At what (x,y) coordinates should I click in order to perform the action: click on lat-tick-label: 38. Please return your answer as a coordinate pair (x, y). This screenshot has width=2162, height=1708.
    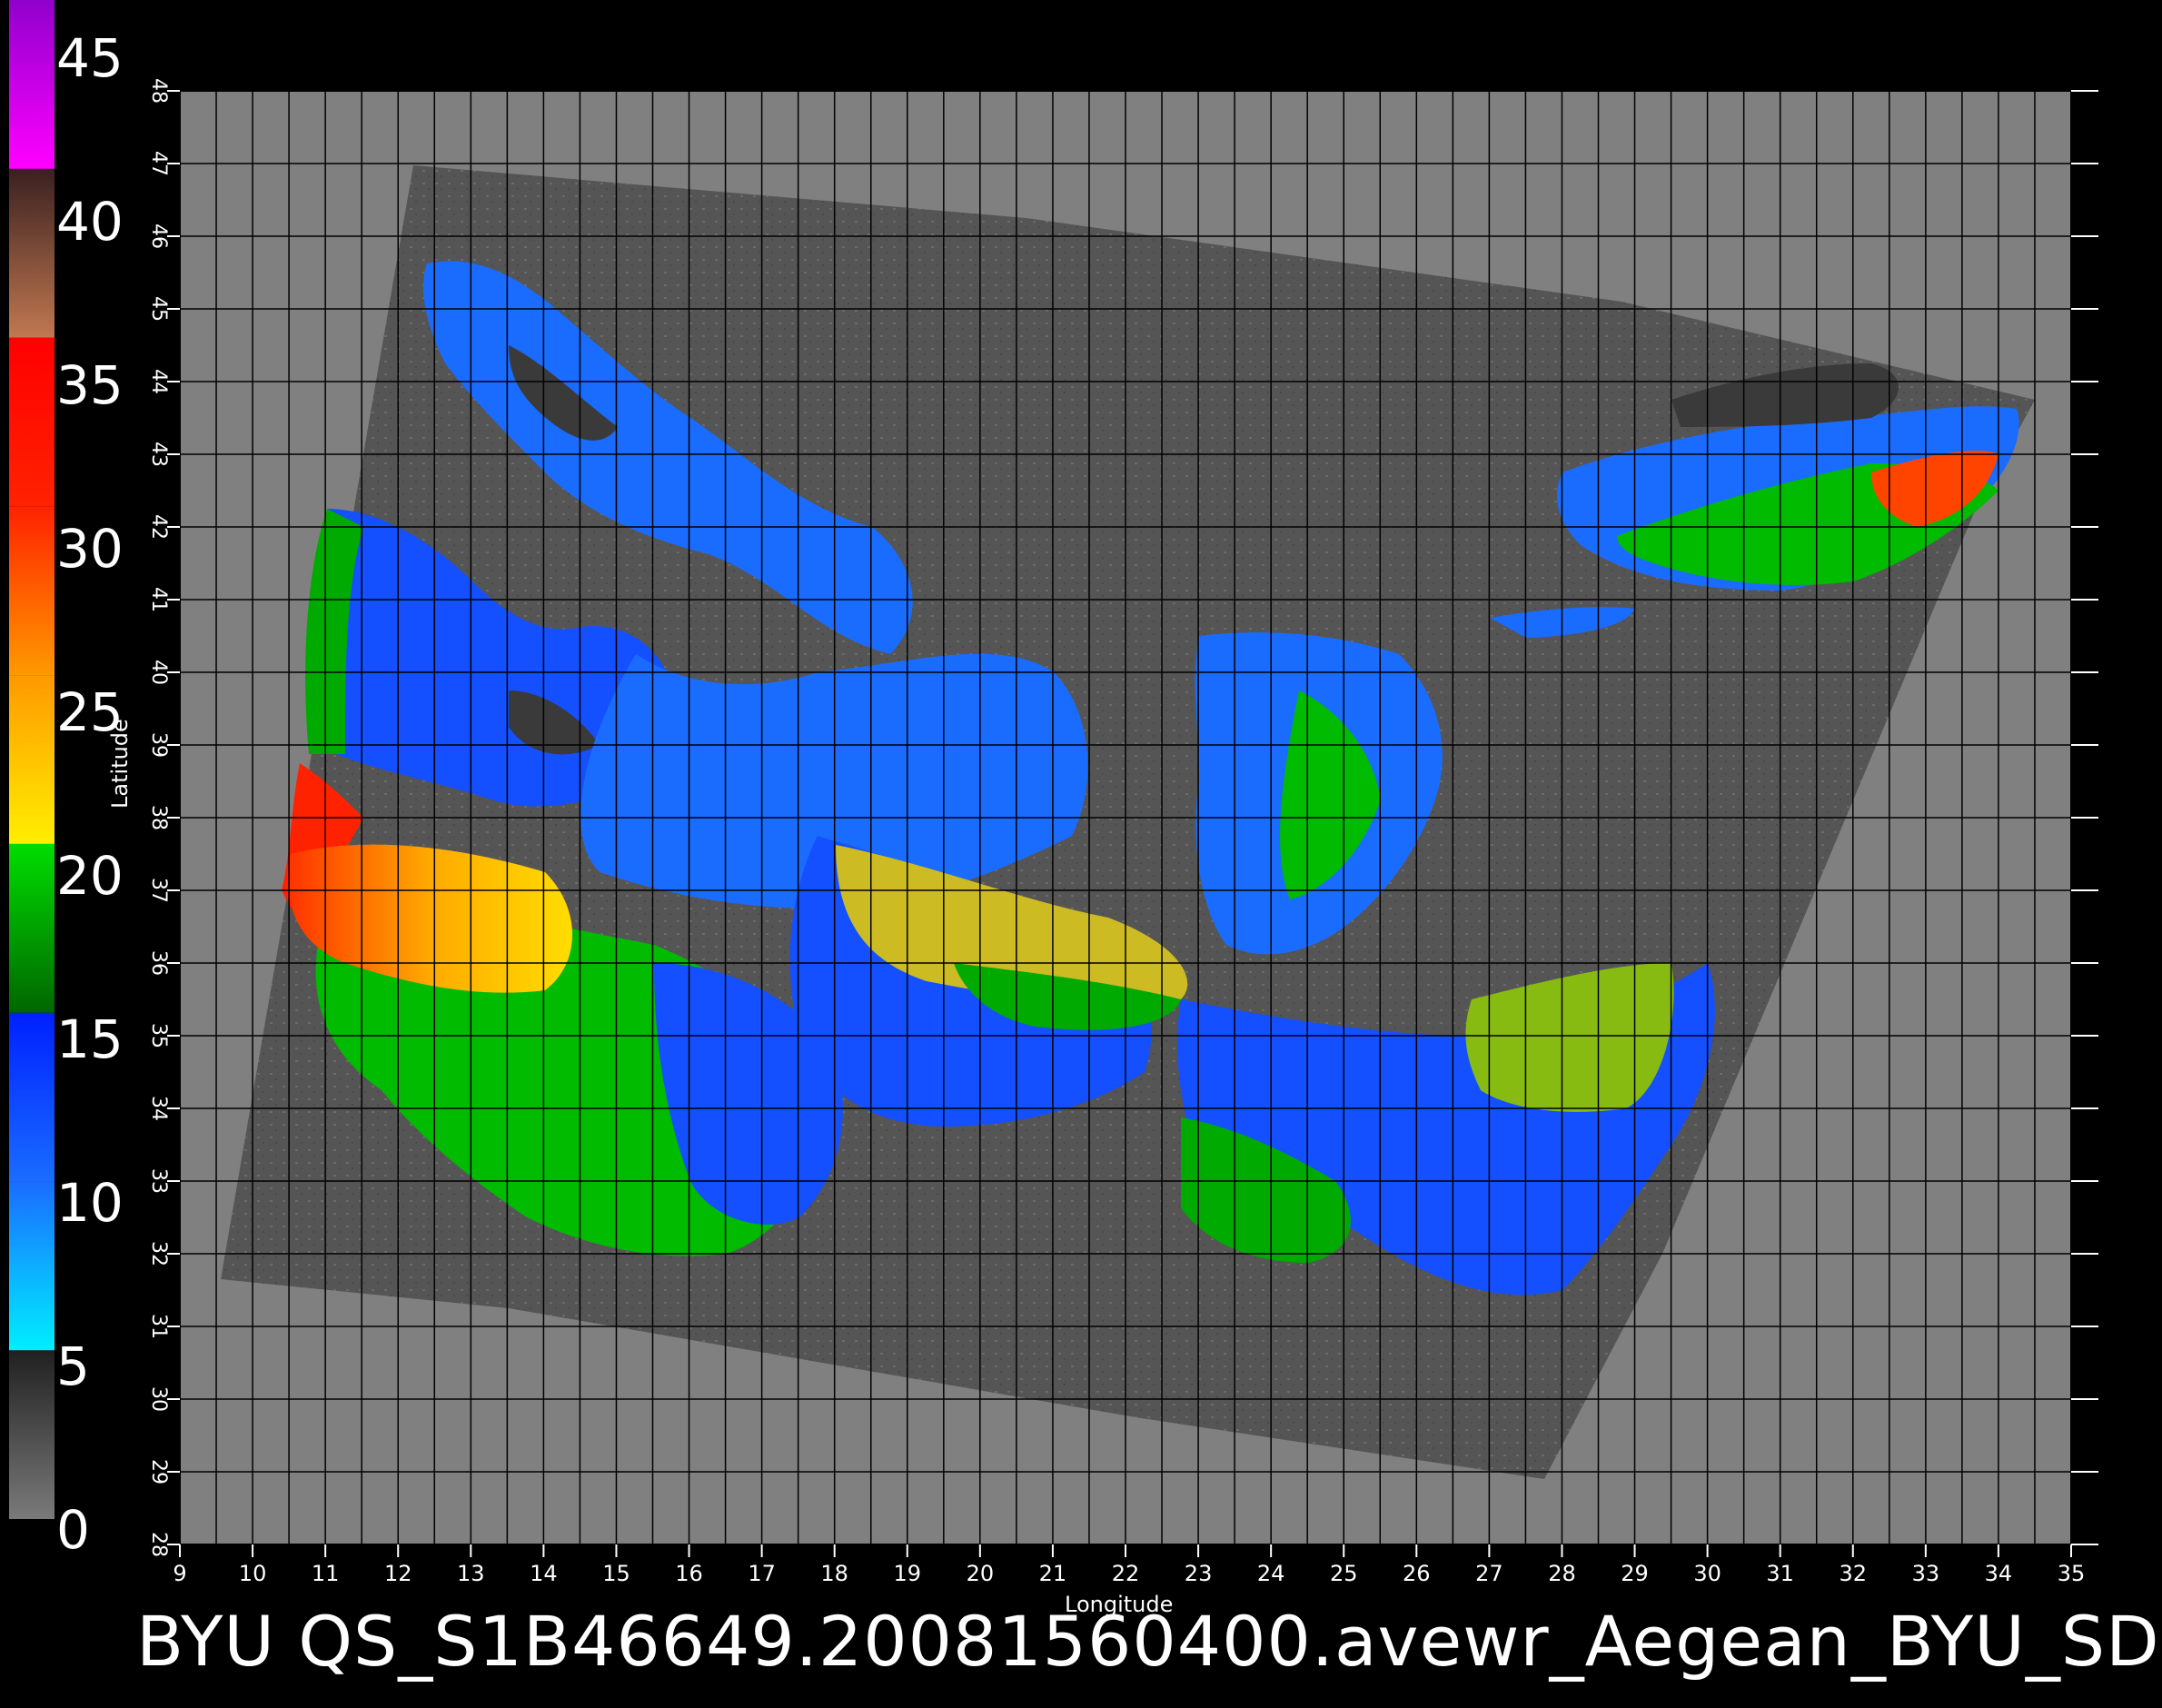
    Looking at the image, I should click on (158, 817).